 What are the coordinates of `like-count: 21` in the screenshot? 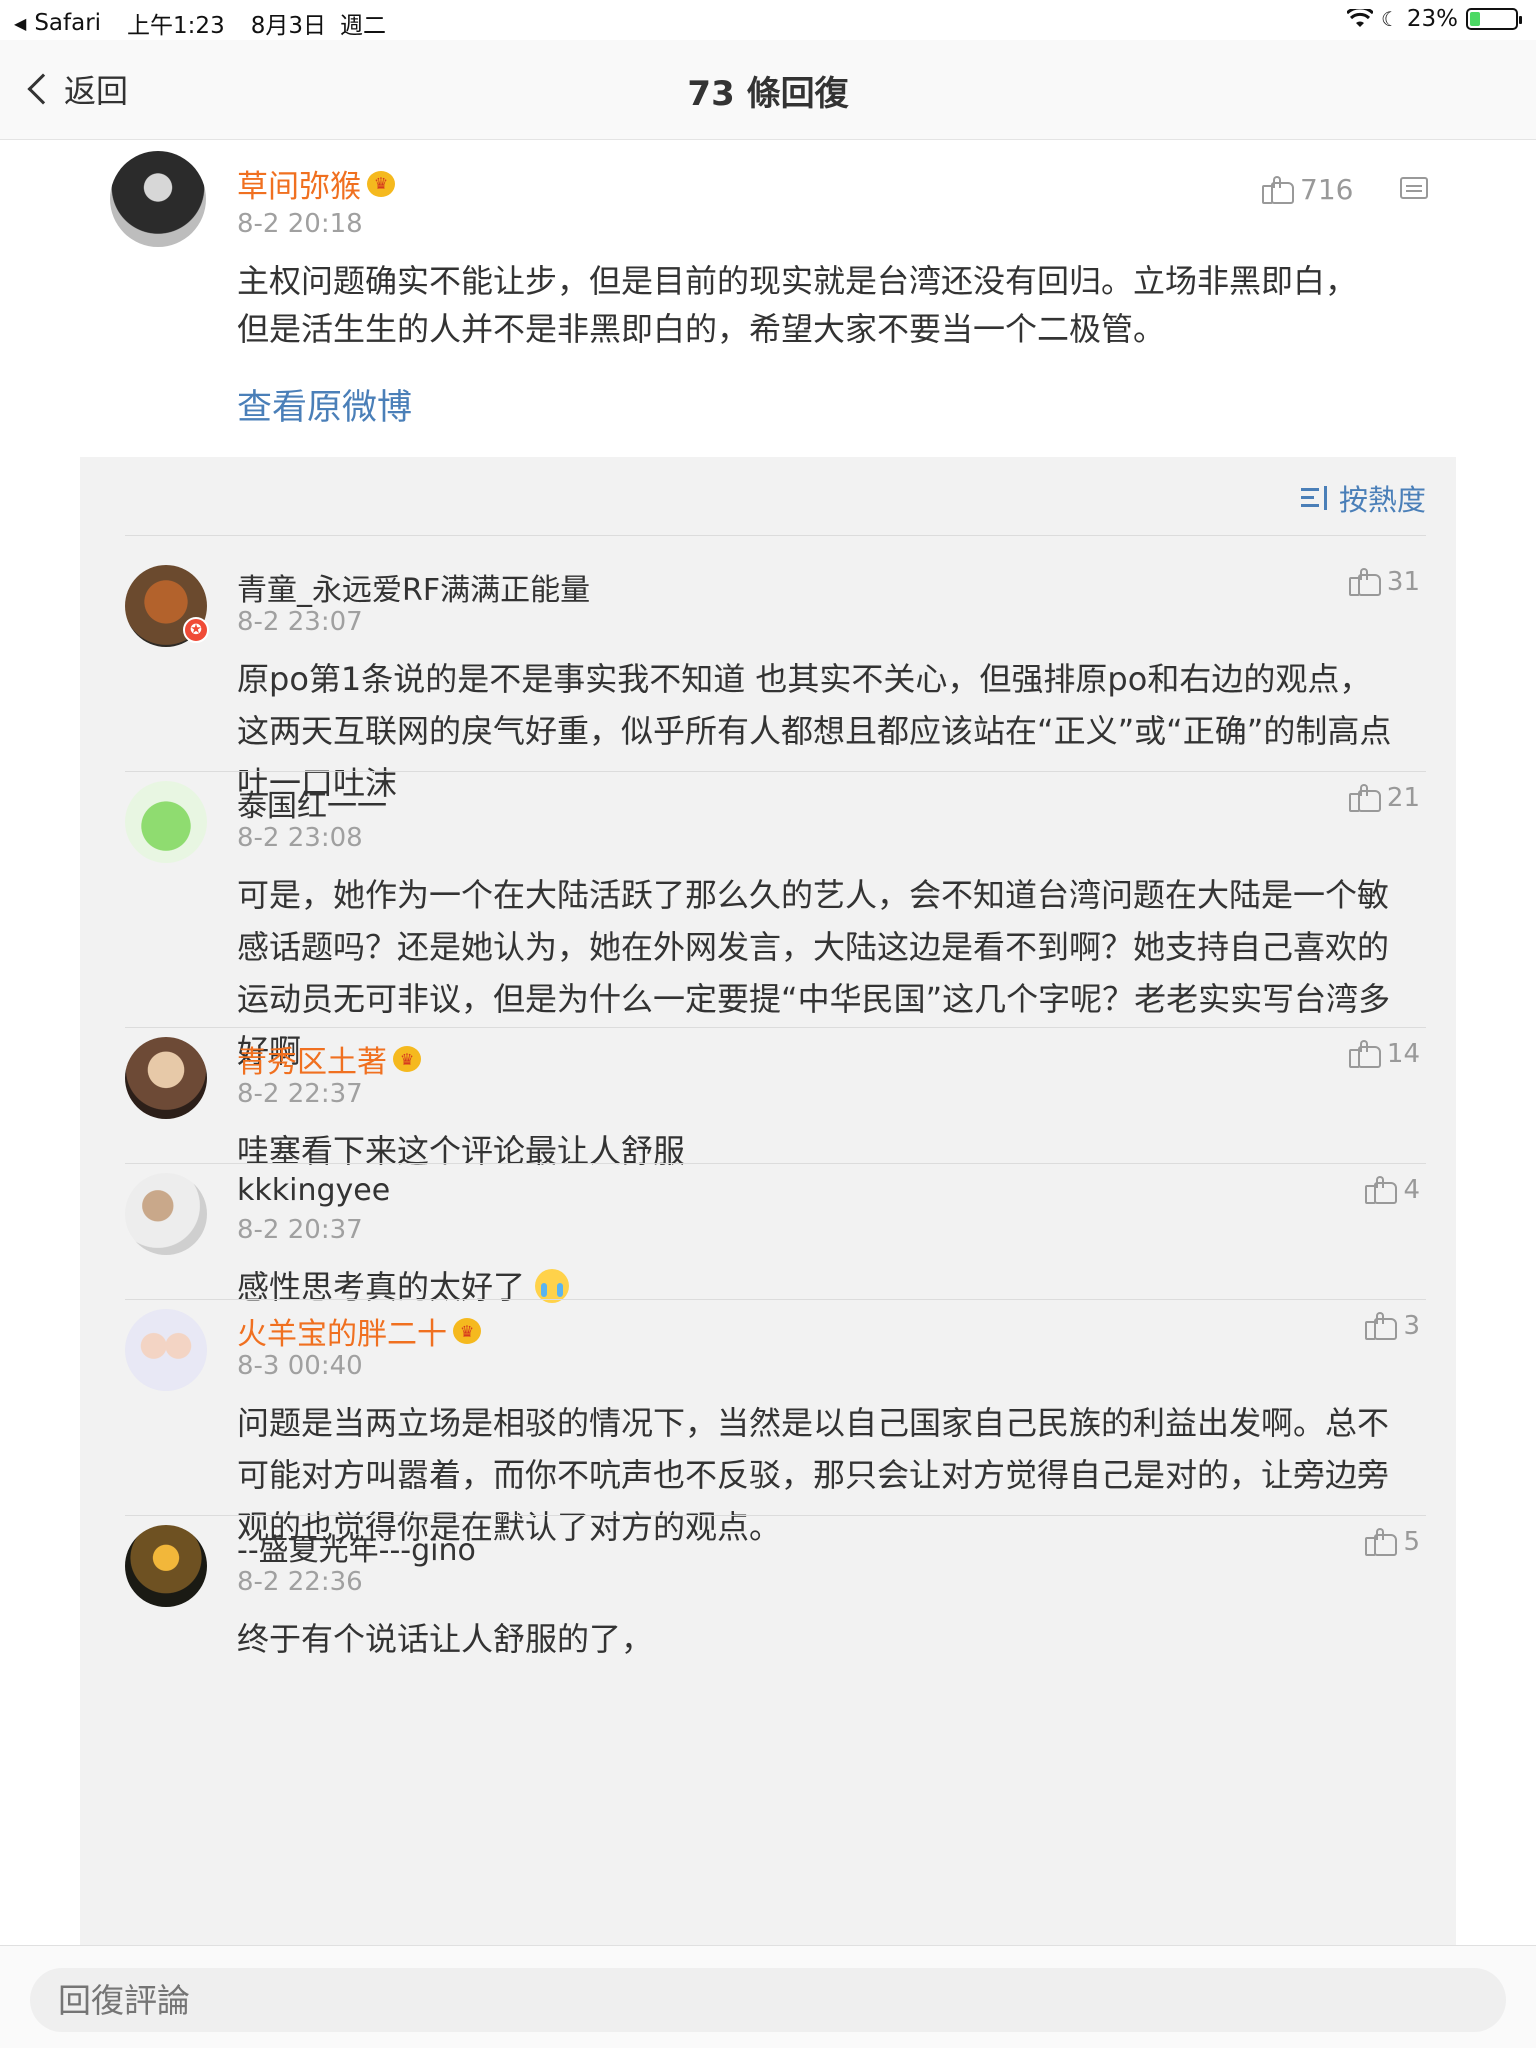 It's located at (1403, 798).